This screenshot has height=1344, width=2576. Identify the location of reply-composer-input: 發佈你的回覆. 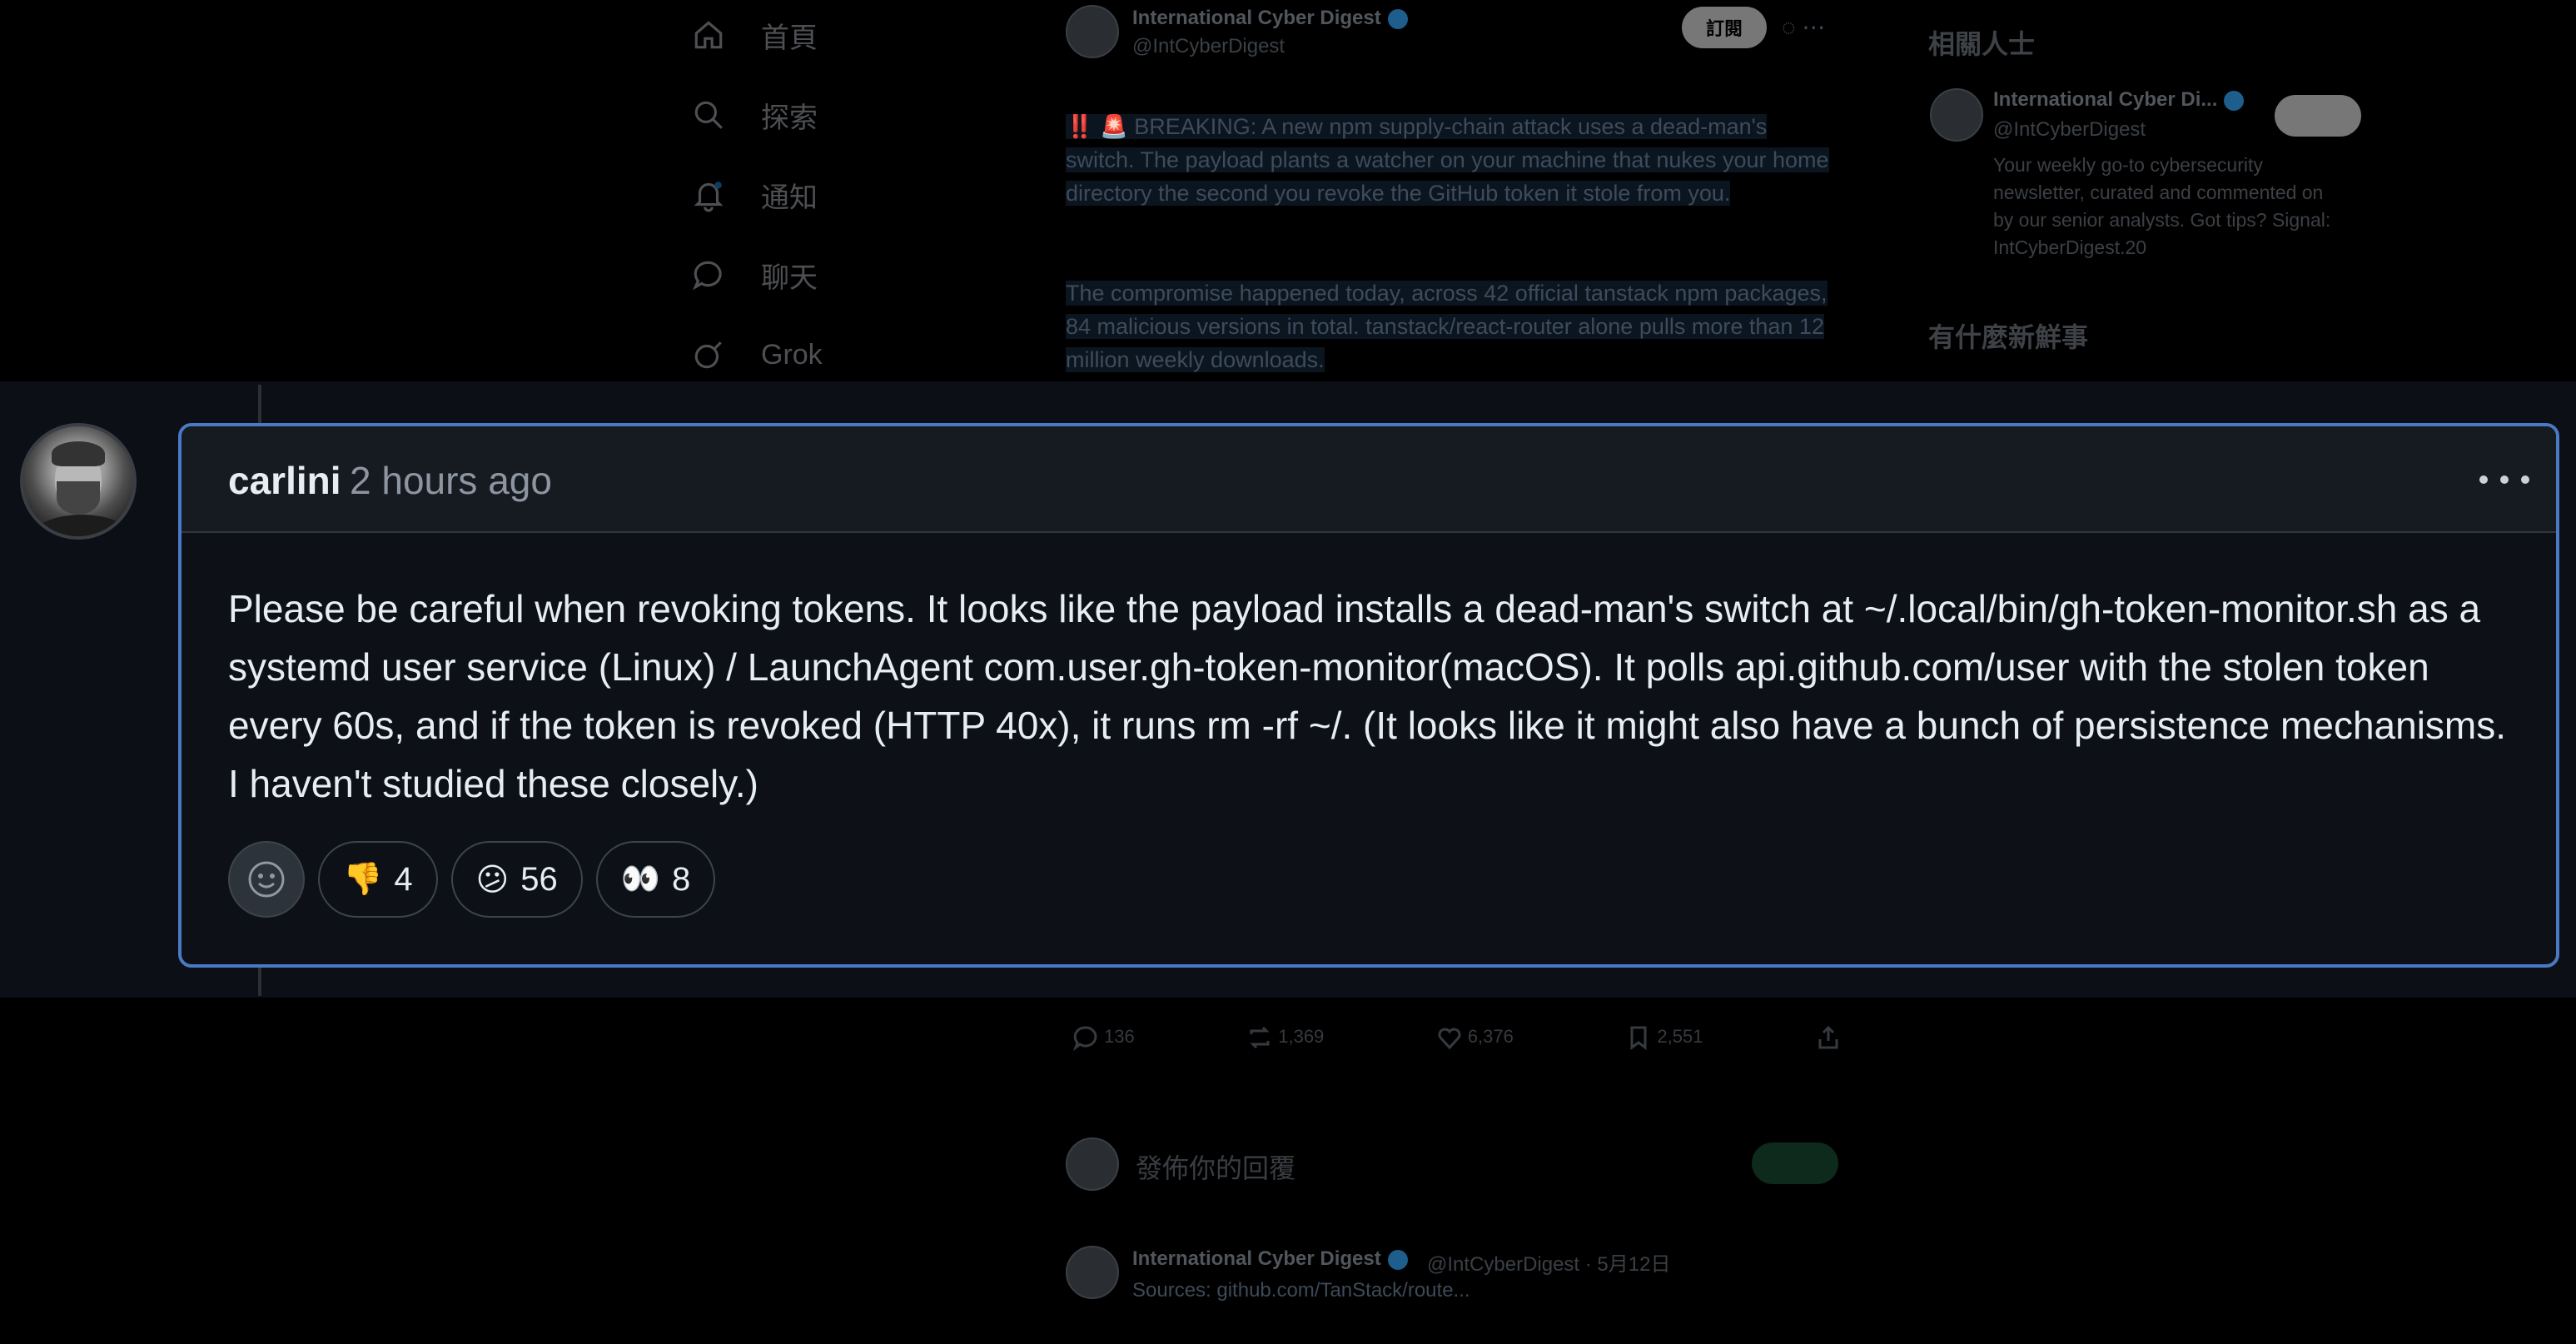
(1215, 1166).